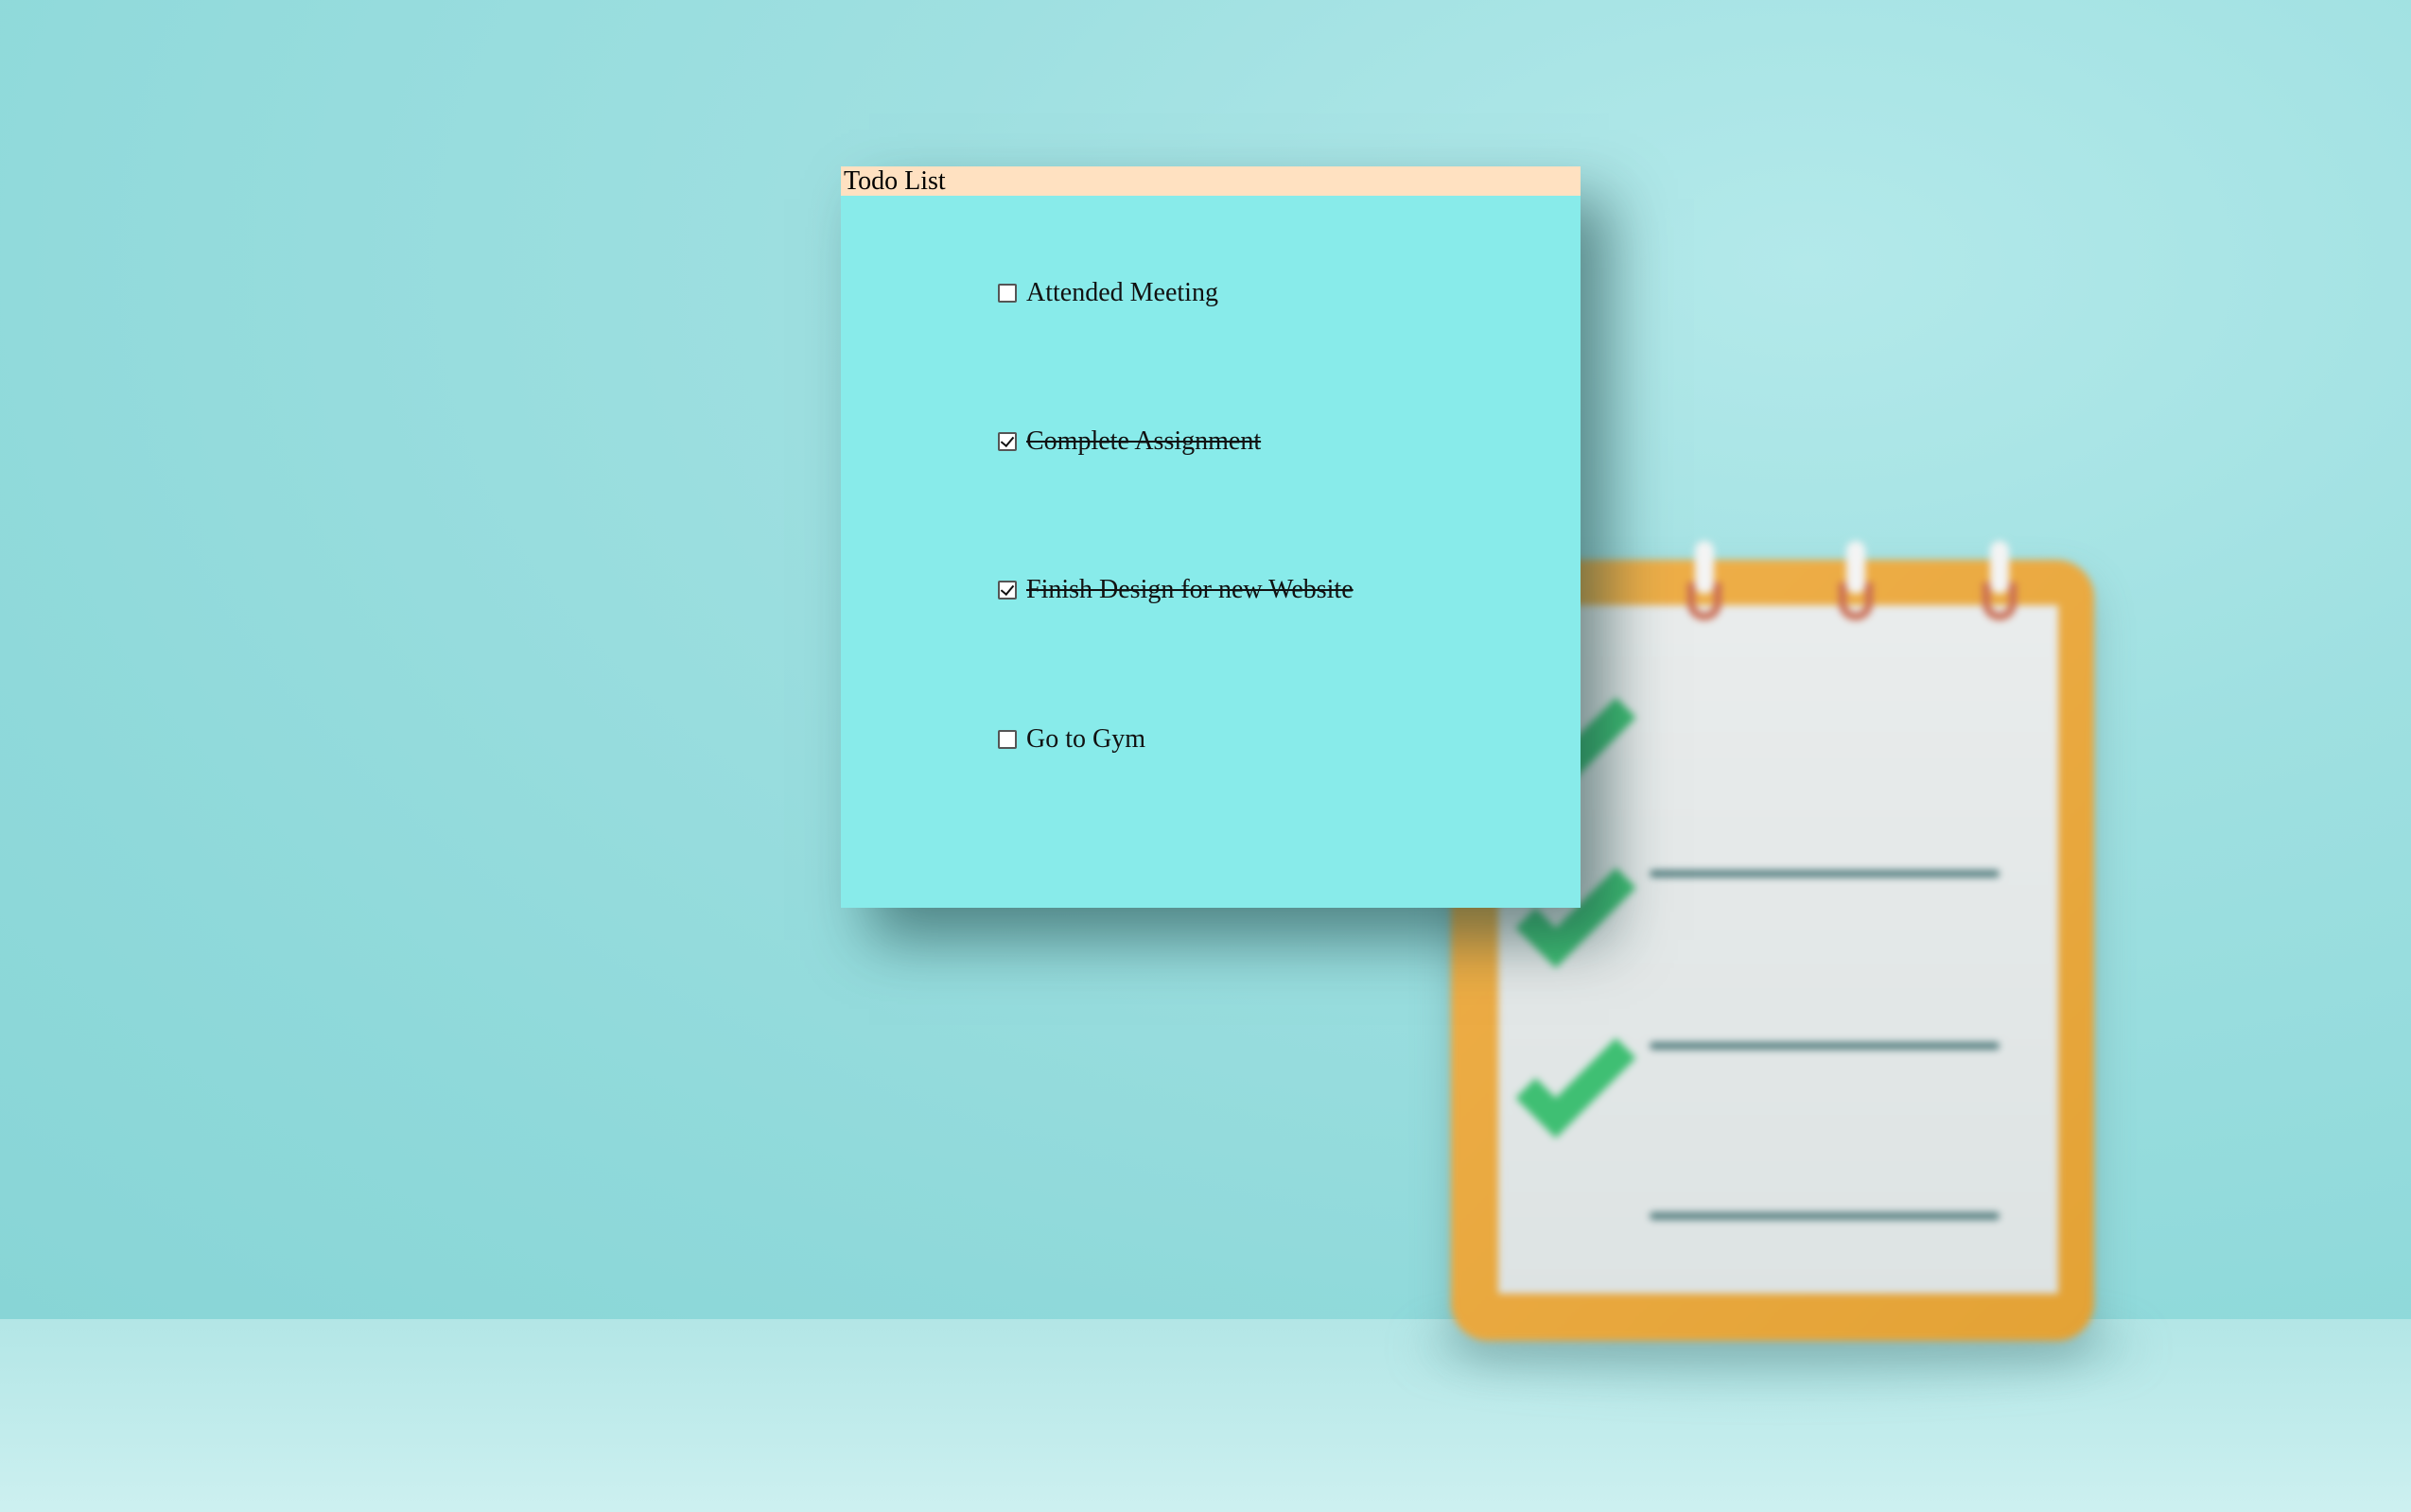  I want to click on todo-label: Attended Meeting, so click(1122, 293).